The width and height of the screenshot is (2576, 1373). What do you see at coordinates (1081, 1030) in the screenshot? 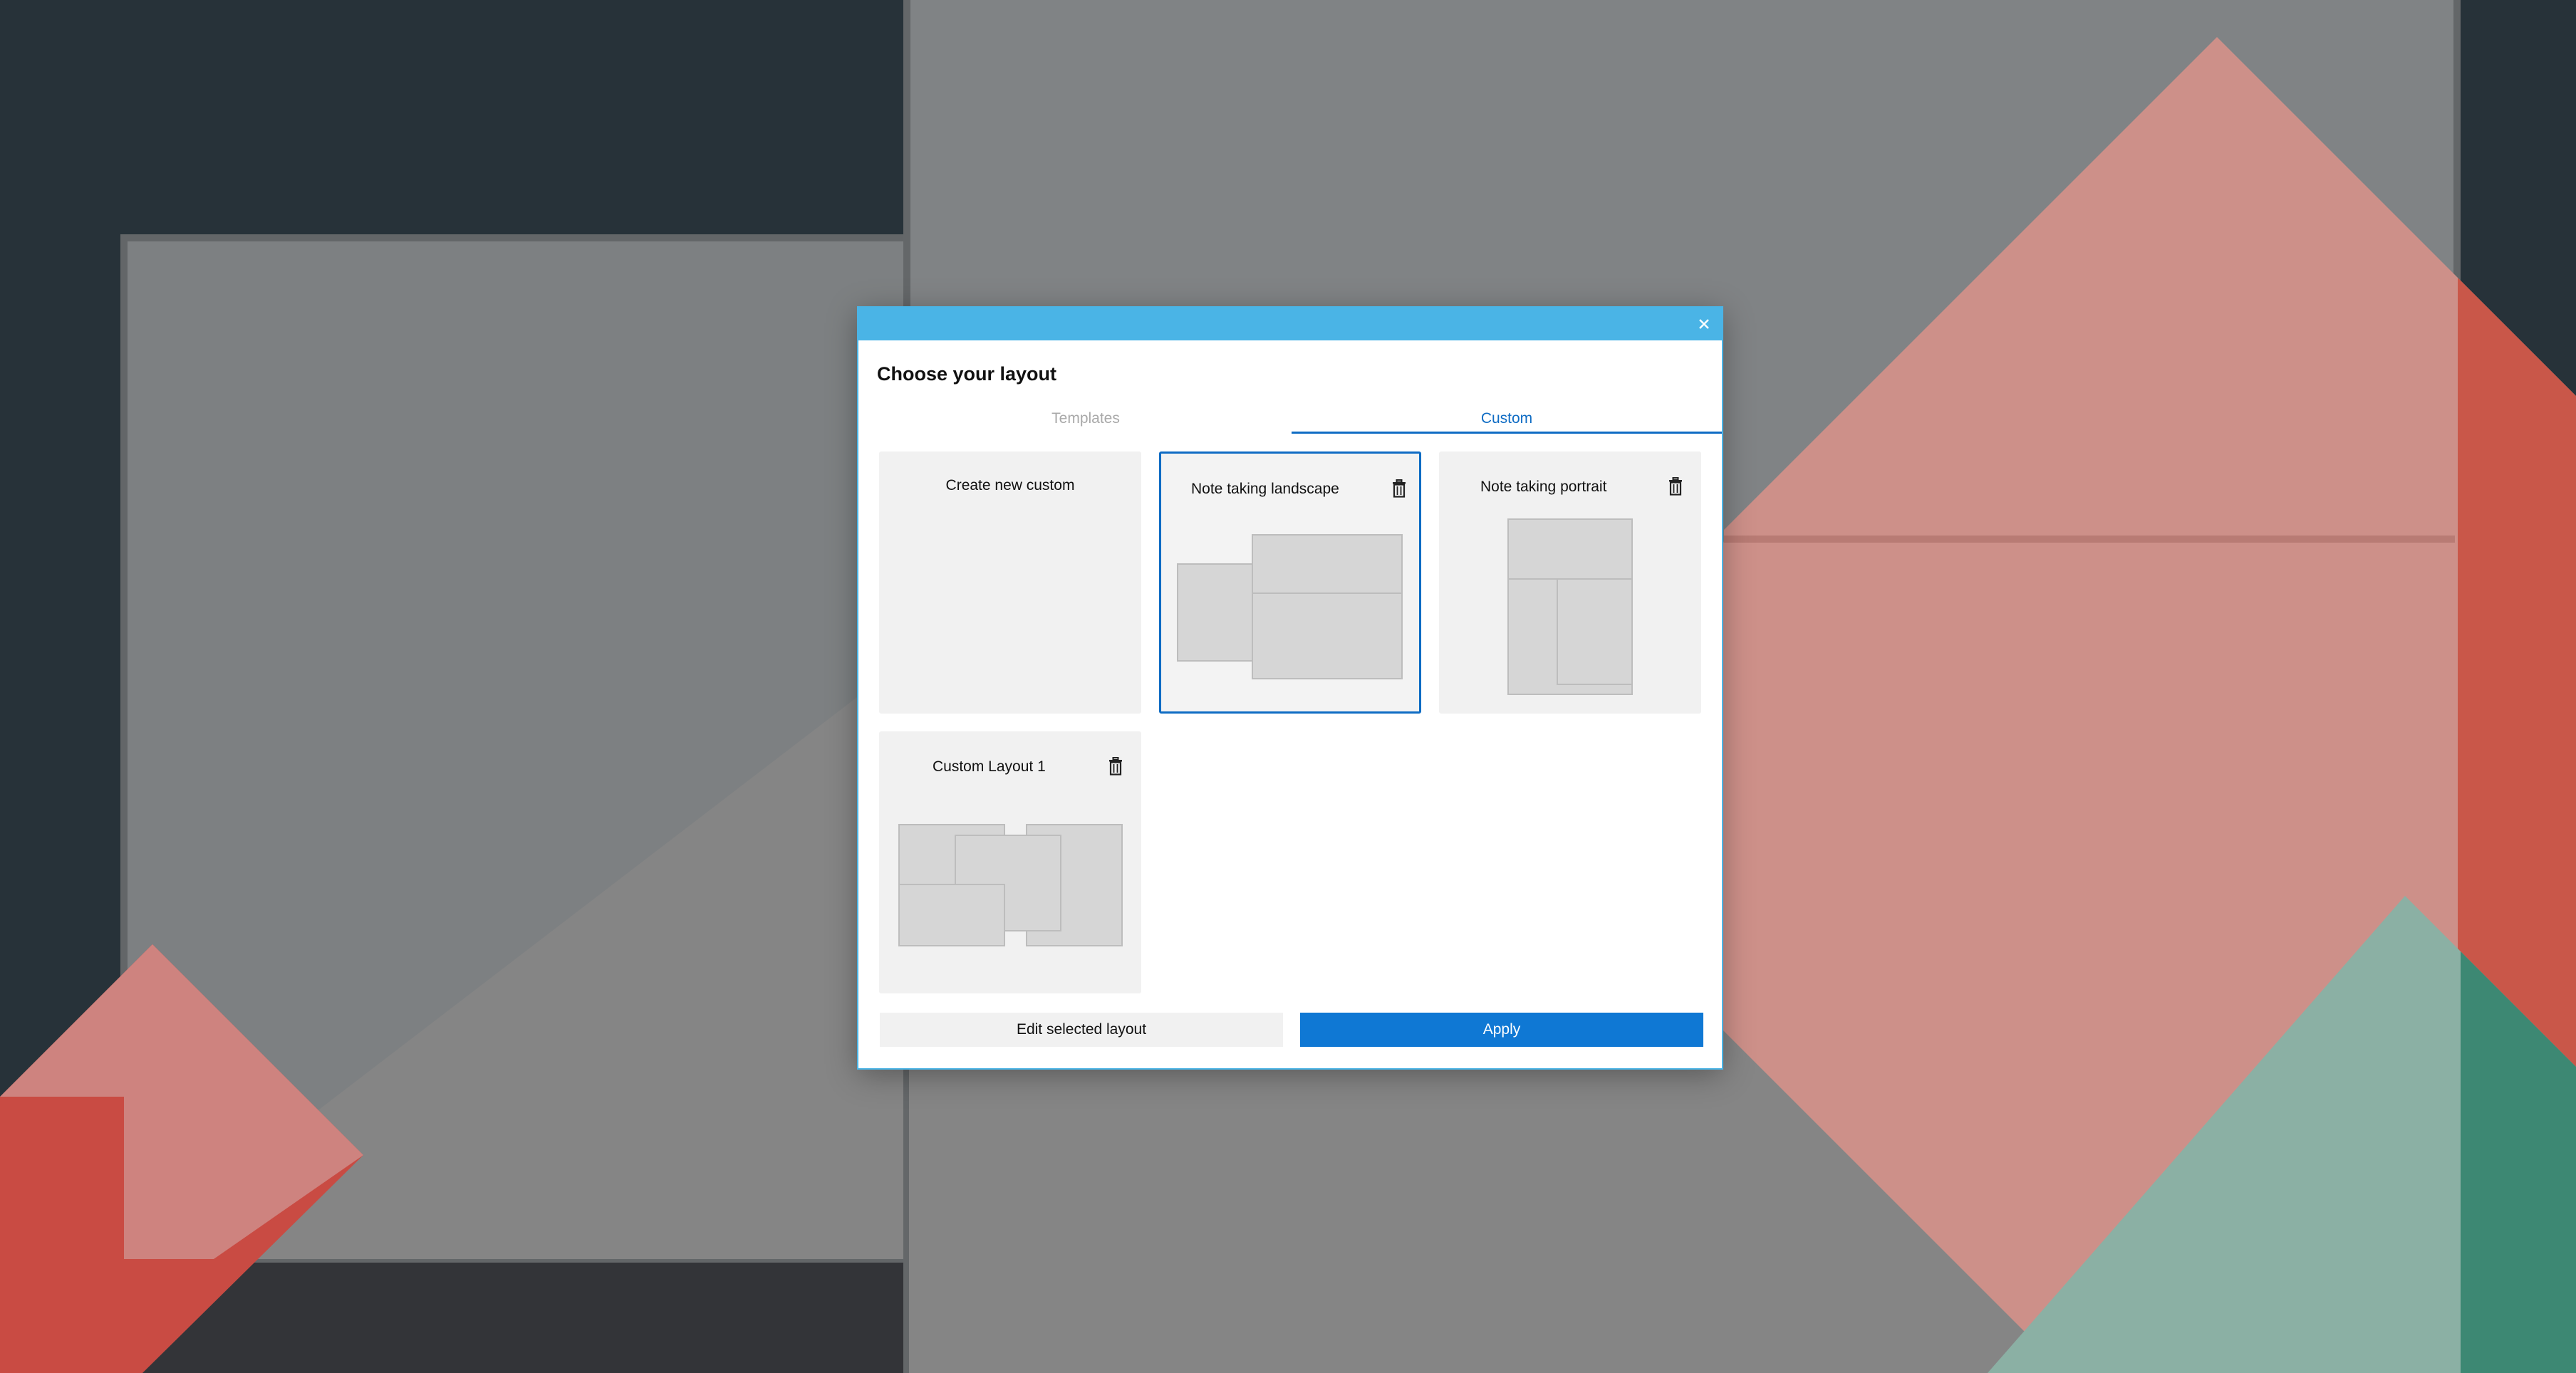
I see `edit-selected-layout-button: Edit selected layout` at bounding box center [1081, 1030].